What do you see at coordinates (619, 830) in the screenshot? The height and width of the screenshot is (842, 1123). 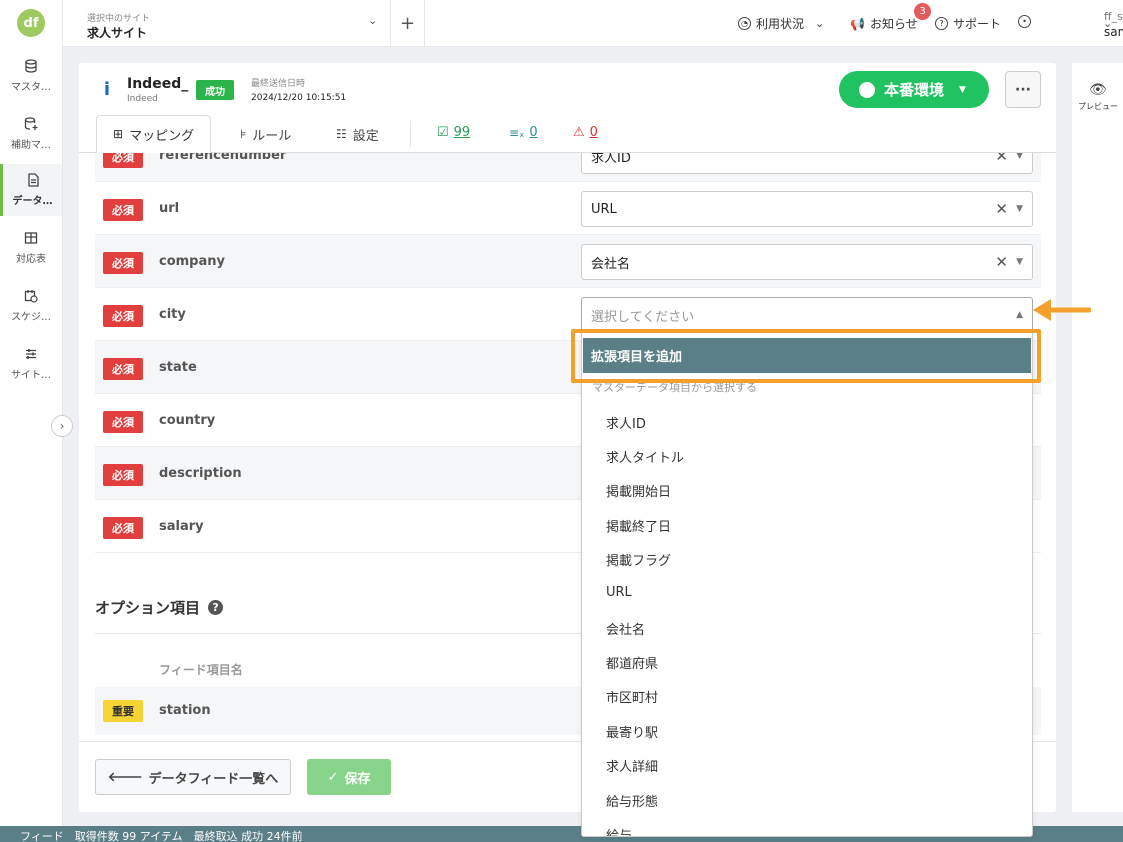 I see `dropdown-option: 給与` at bounding box center [619, 830].